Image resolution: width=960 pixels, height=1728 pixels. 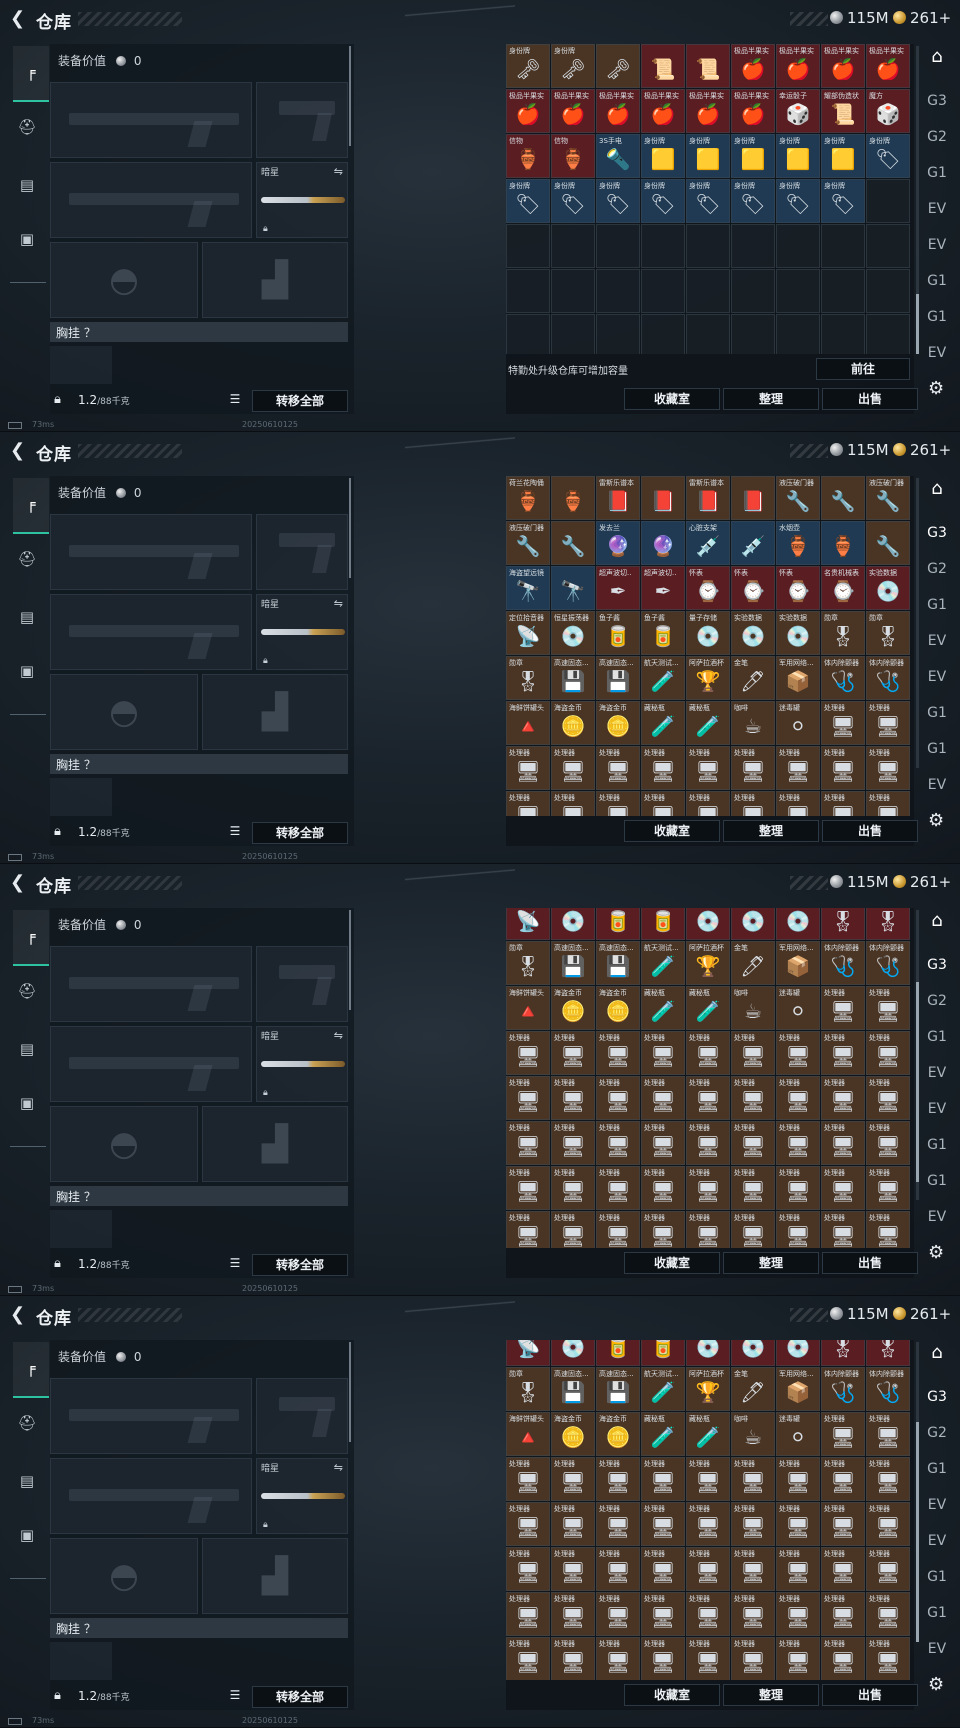 What do you see at coordinates (235, 401) in the screenshot?
I see `list-icon: ☰` at bounding box center [235, 401].